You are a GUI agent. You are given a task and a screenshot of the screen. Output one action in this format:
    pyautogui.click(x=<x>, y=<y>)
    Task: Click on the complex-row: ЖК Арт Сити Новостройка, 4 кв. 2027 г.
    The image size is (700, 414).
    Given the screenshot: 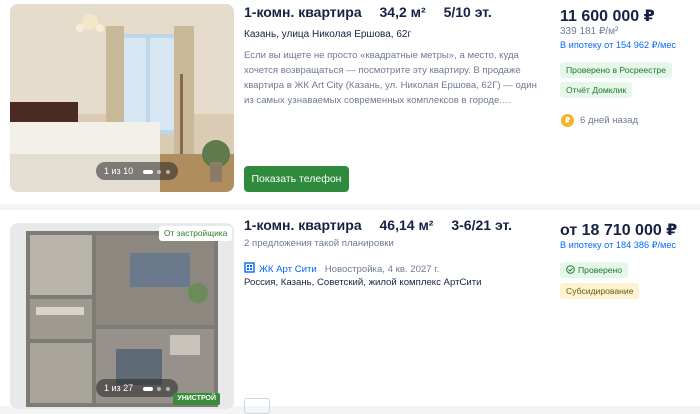 What is the action you would take?
    pyautogui.click(x=341, y=268)
    